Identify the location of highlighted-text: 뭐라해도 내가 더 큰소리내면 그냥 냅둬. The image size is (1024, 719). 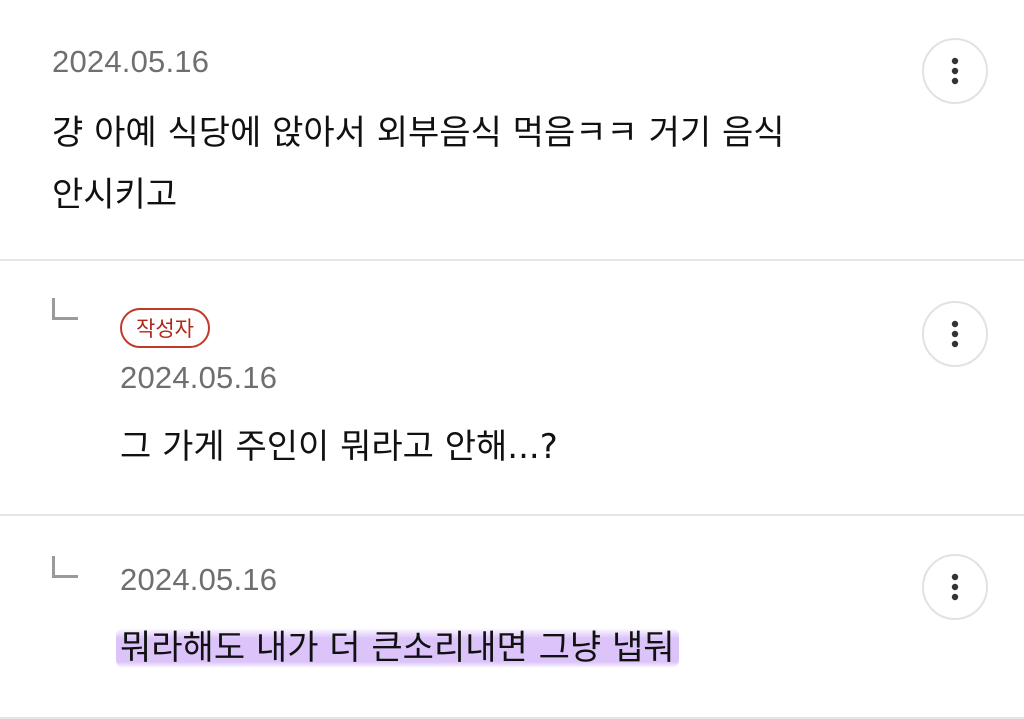
(397, 648).